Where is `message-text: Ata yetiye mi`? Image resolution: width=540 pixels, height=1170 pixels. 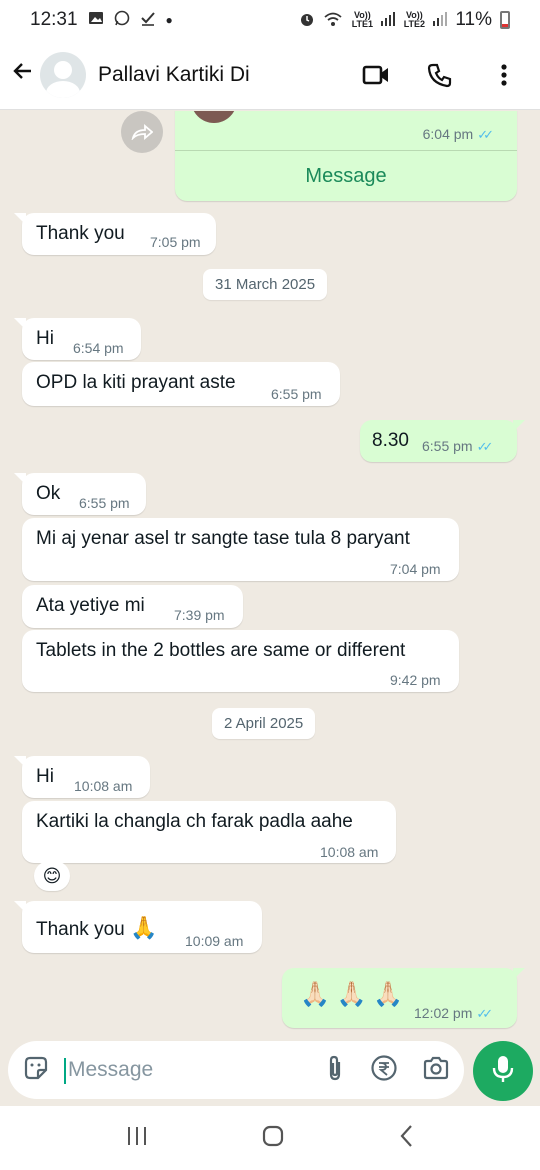 message-text: Ata yetiye mi is located at coordinates (90, 605).